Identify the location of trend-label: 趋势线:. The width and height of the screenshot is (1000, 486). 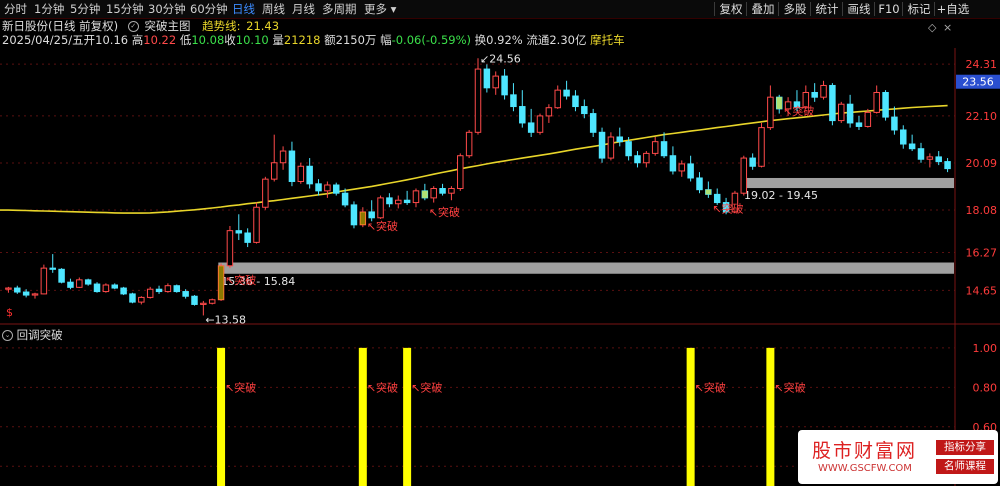
(221, 26).